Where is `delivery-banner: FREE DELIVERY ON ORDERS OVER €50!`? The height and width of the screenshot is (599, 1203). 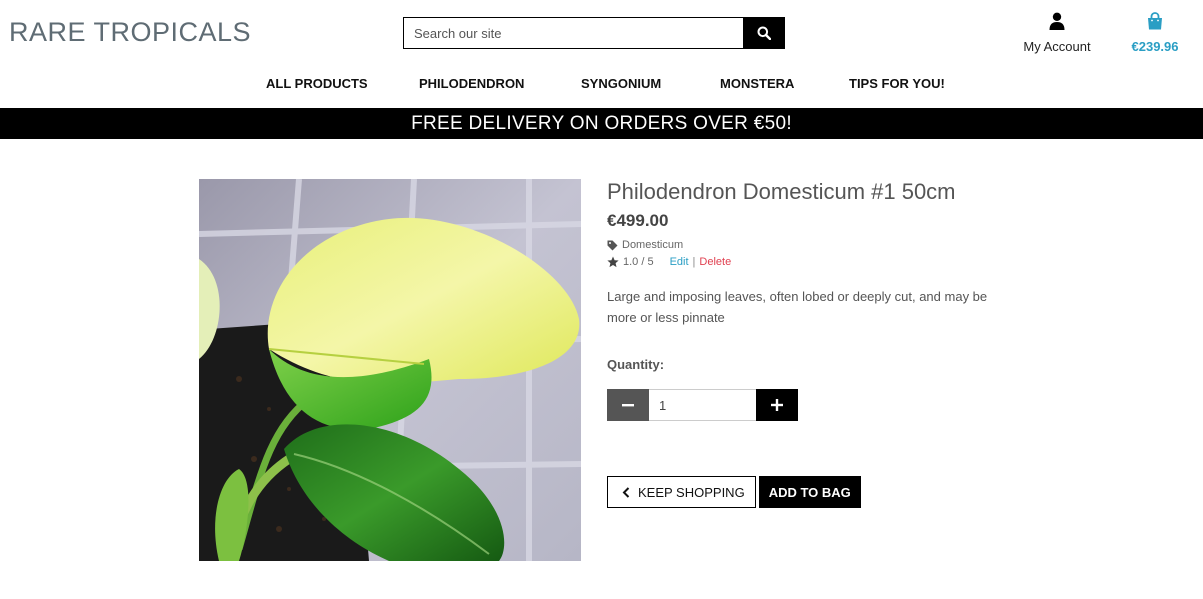
delivery-banner: FREE DELIVERY ON ORDERS OVER €50! is located at coordinates (601, 123).